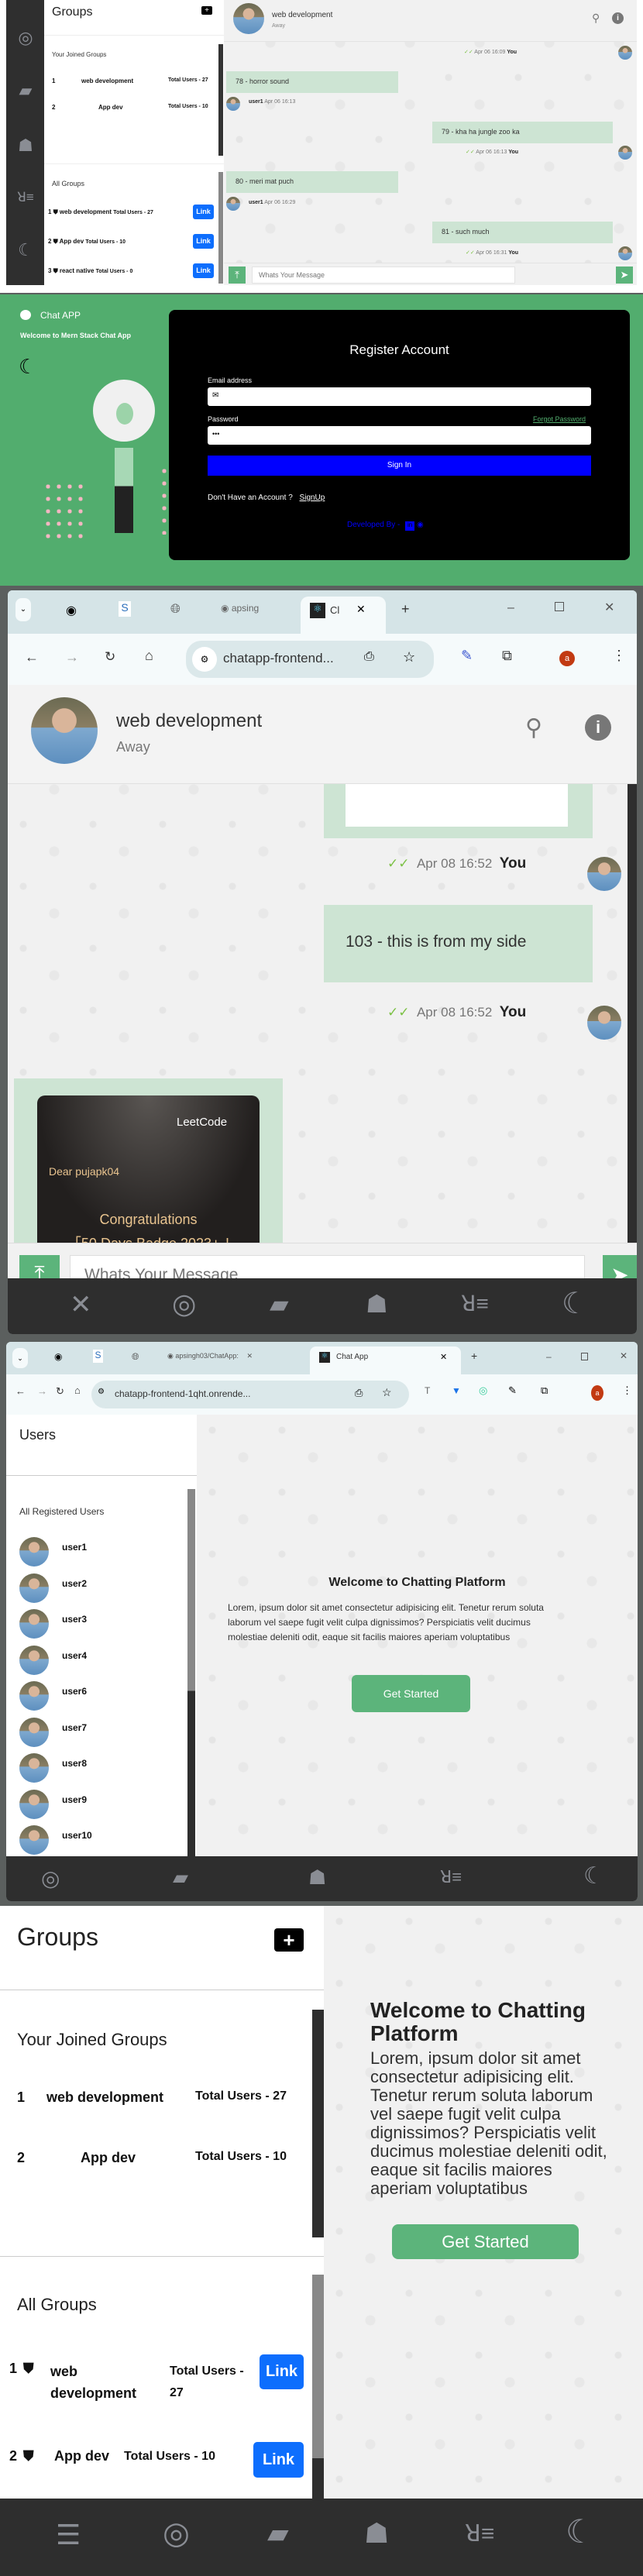  Describe the element at coordinates (240, 608) in the screenshot. I see `tab-github-repo: ◉ apsing` at that location.